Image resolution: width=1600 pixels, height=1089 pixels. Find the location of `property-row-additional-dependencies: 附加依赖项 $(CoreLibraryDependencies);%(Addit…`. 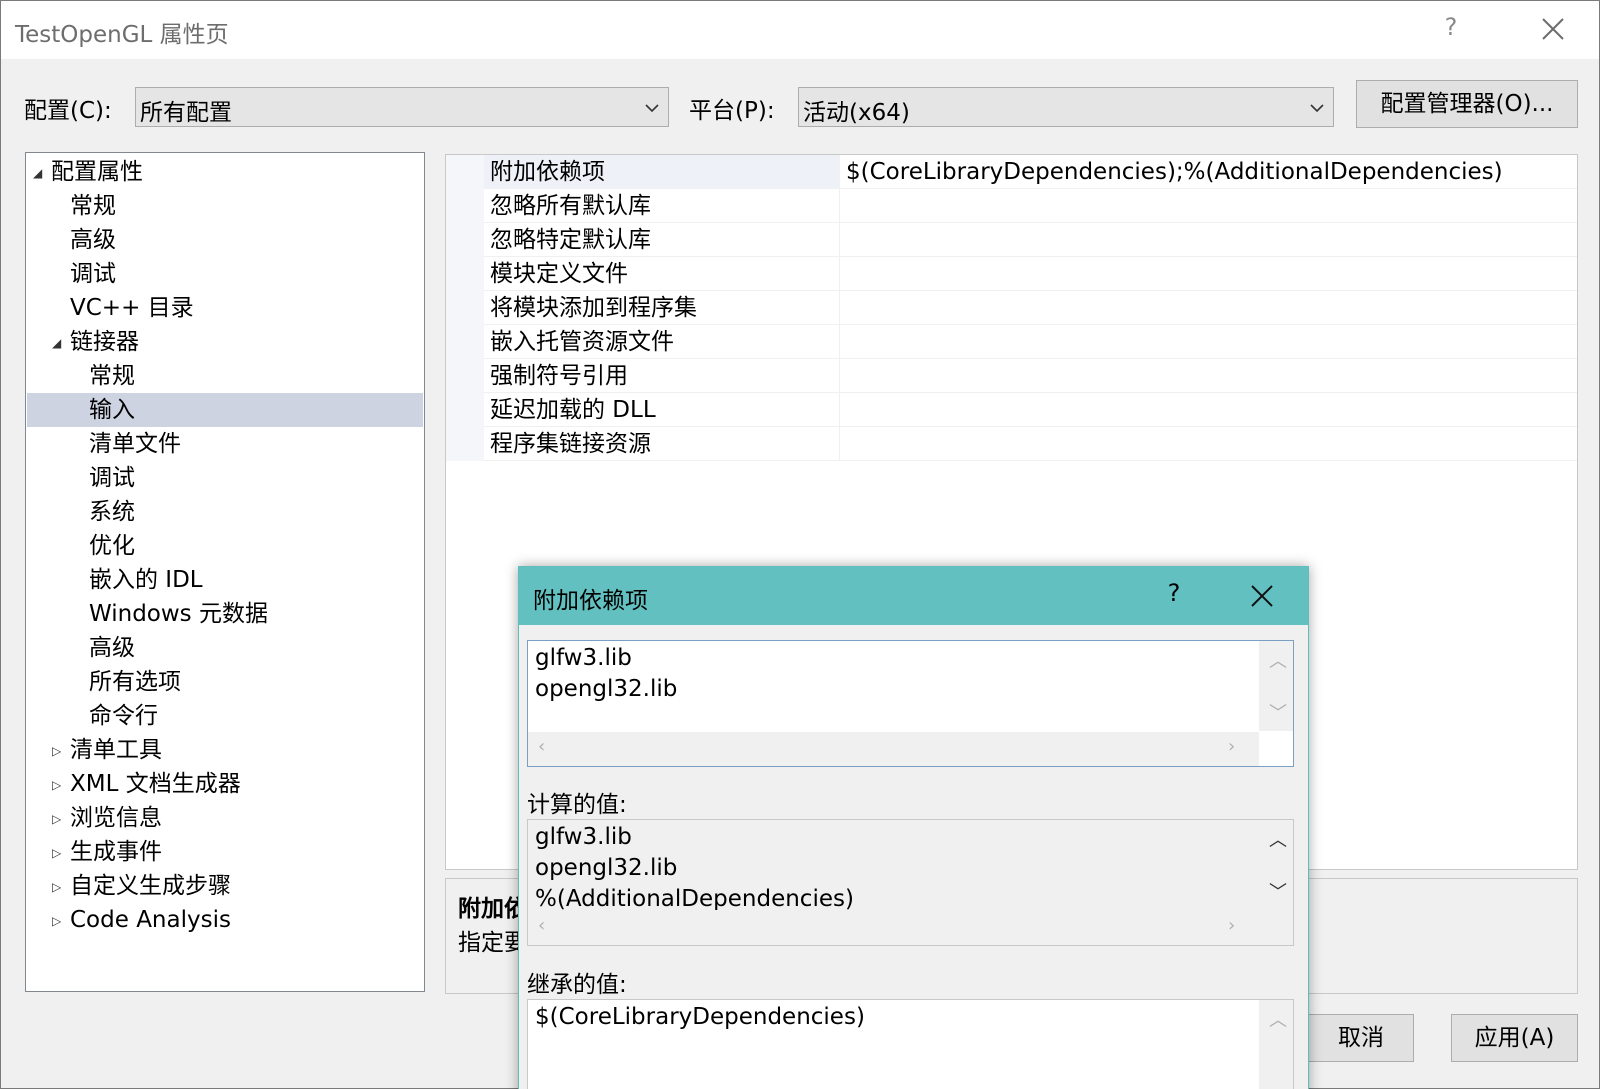

property-row-additional-dependencies: 附加依赖项 $(CoreLibraryDependencies);%(Addit… is located at coordinates (1011, 172).